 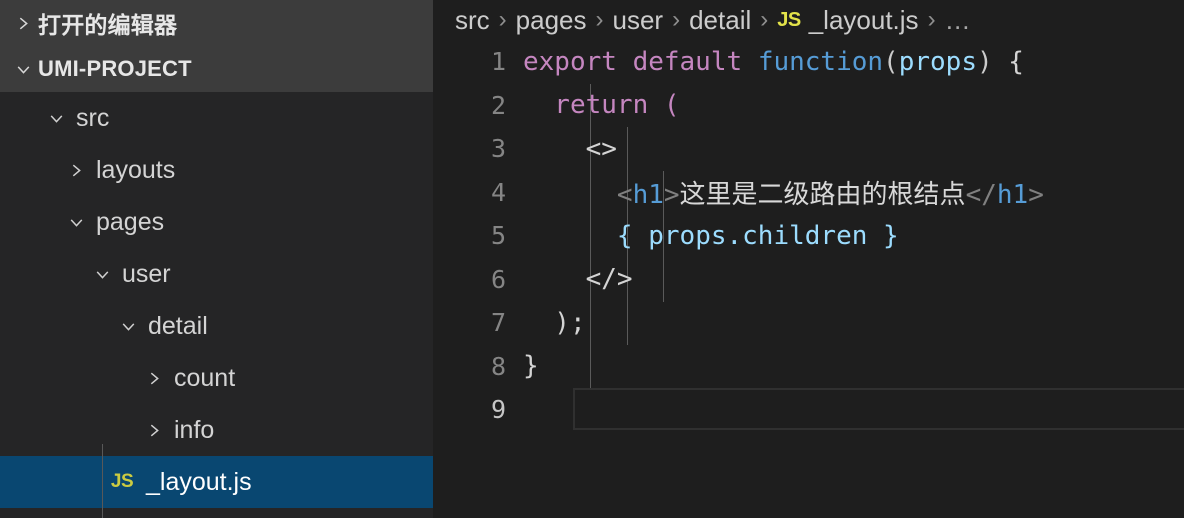 I want to click on line-content: <>, so click(x=570, y=148).